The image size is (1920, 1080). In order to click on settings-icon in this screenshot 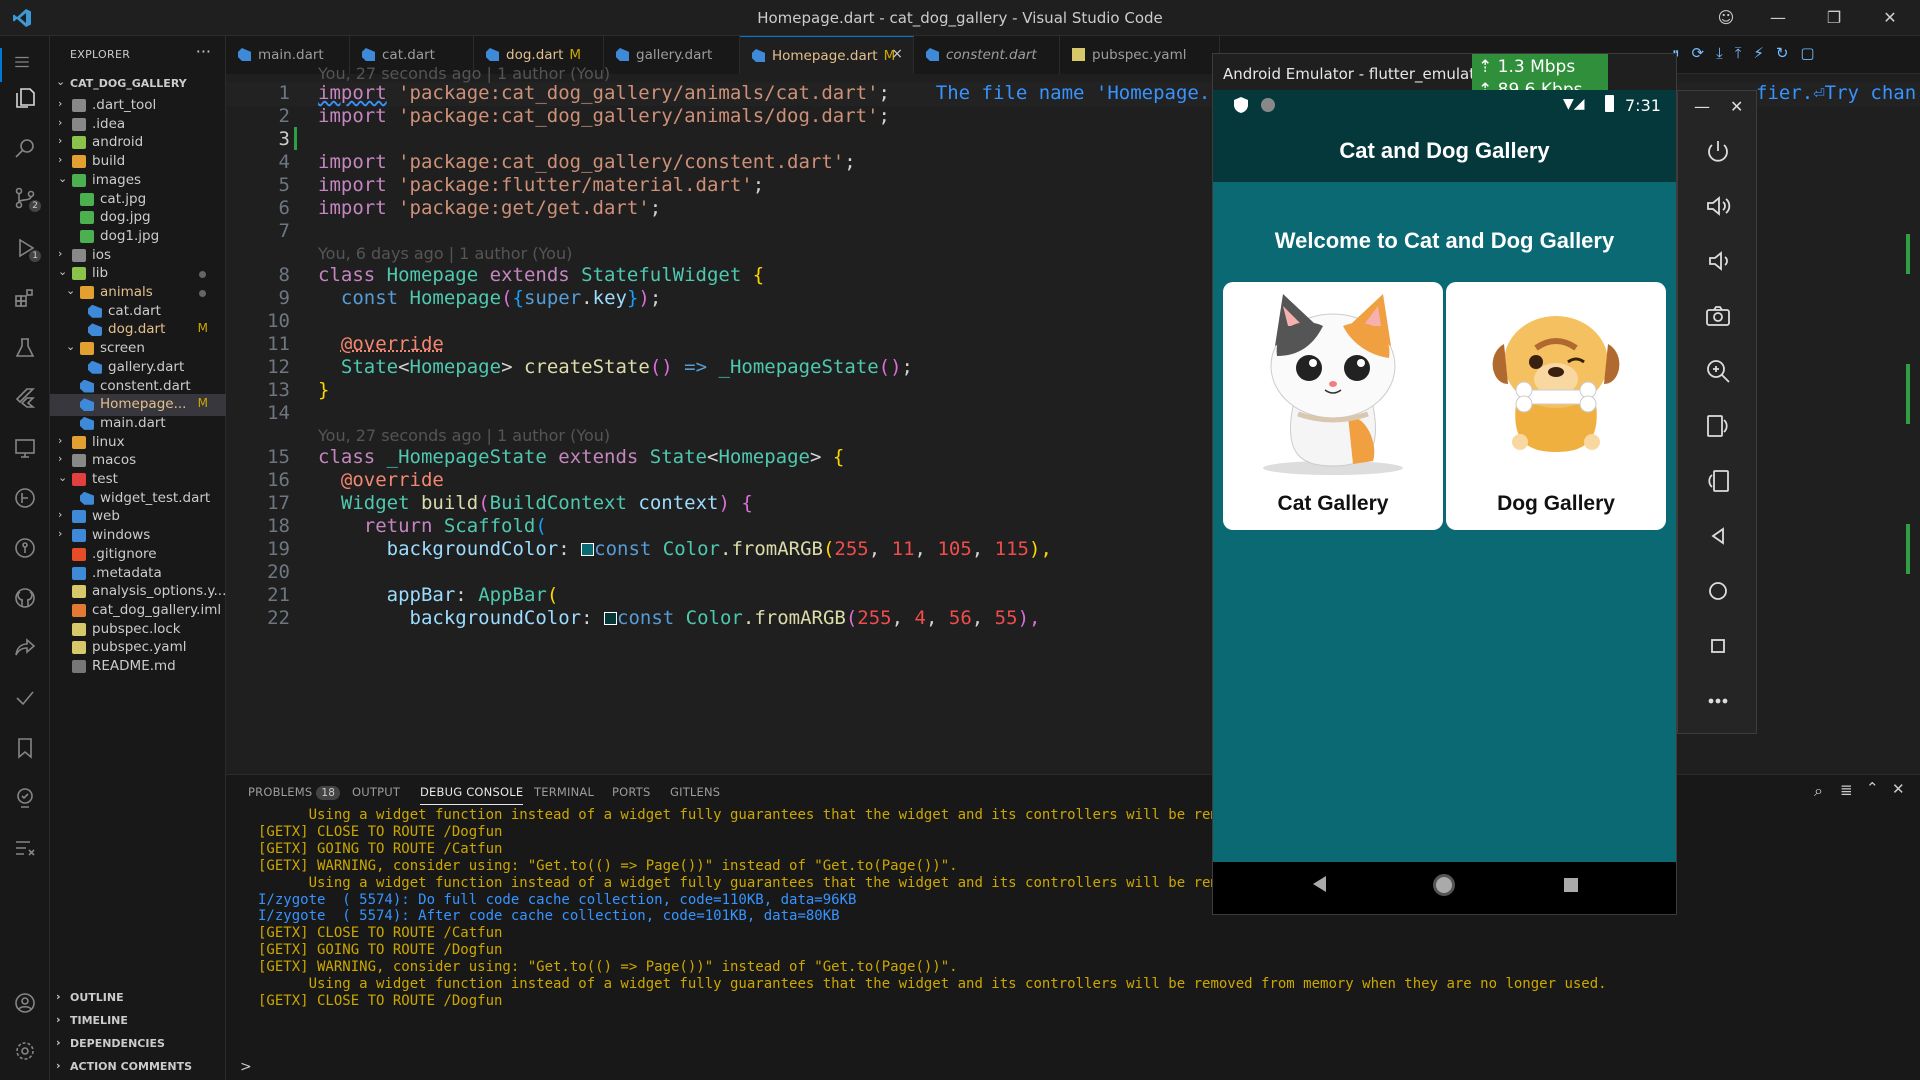, I will do `click(25, 1051)`.